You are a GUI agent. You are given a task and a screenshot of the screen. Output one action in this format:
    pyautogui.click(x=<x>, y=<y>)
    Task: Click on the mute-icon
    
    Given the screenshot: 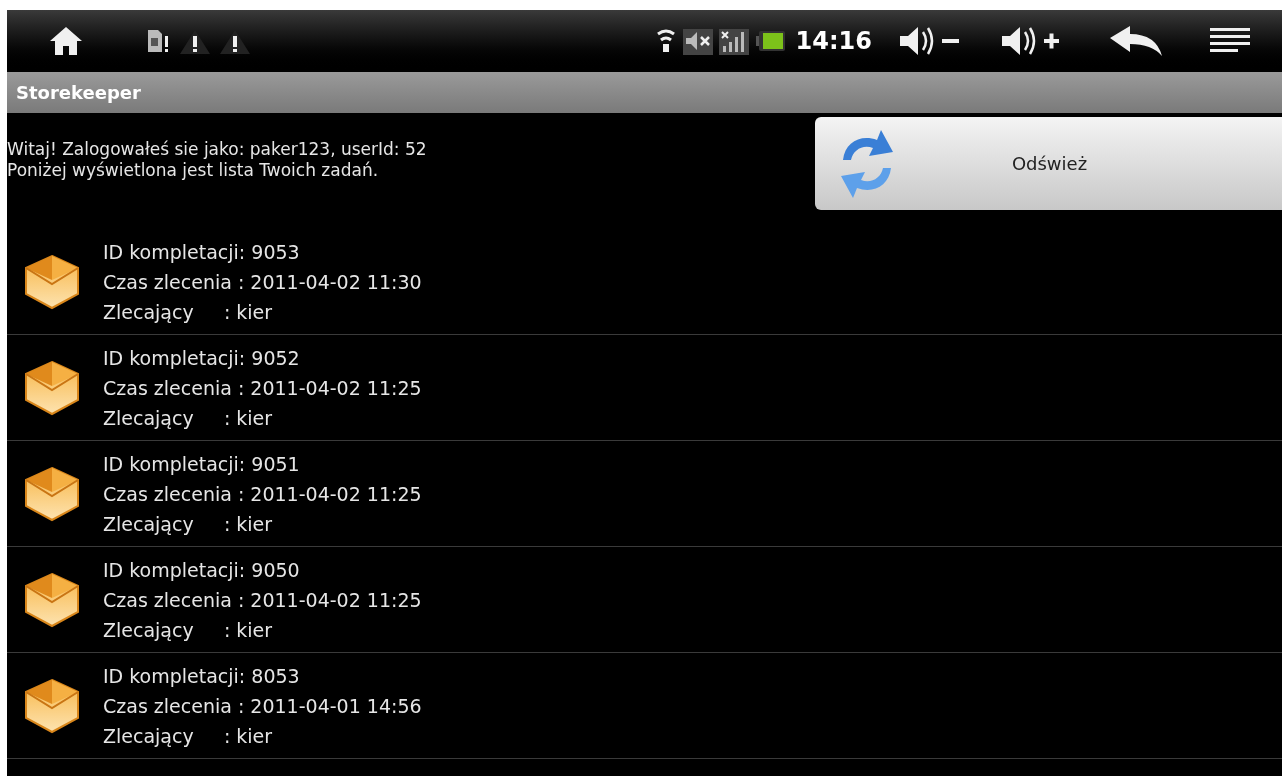 What is the action you would take?
    pyautogui.click(x=697, y=41)
    